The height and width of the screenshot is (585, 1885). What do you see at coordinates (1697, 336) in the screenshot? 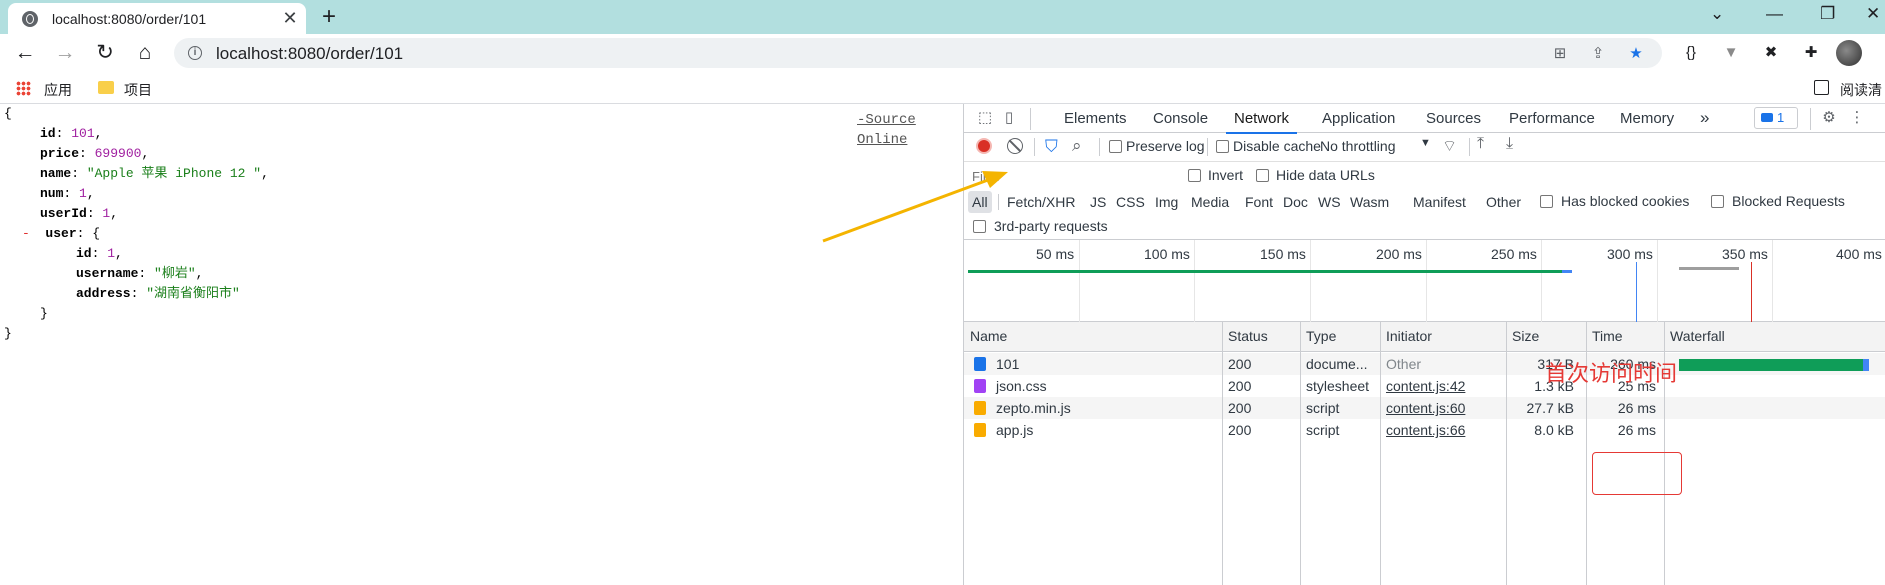
I see `column-header-waterfall: Waterfall` at bounding box center [1697, 336].